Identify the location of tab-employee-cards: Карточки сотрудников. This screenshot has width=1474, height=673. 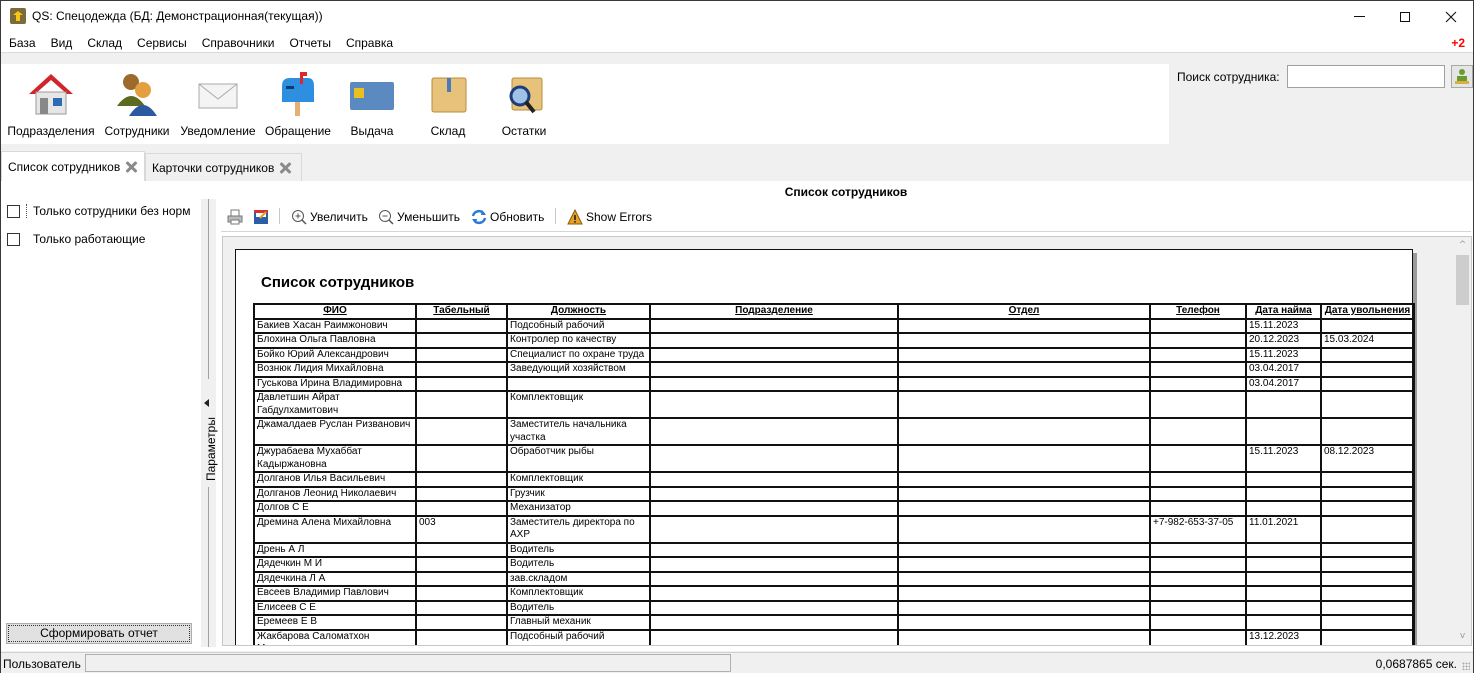
(223, 167).